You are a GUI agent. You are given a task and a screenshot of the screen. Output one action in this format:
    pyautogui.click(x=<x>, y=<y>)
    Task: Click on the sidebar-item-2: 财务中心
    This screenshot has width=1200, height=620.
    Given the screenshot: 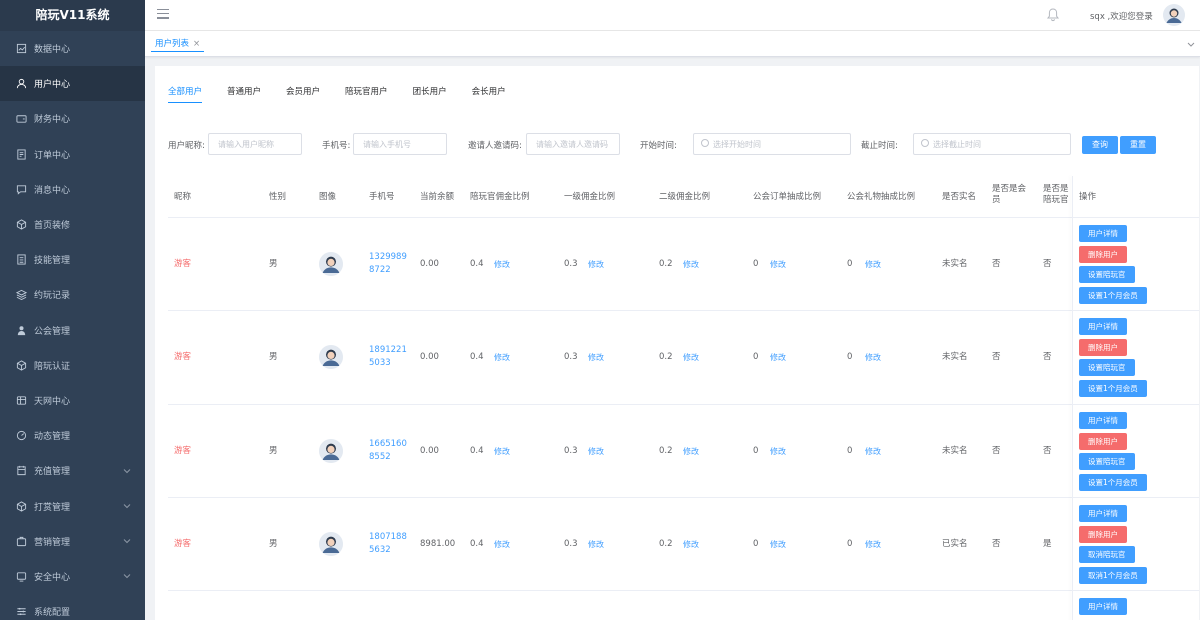 What is the action you would take?
    pyautogui.click(x=72, y=118)
    